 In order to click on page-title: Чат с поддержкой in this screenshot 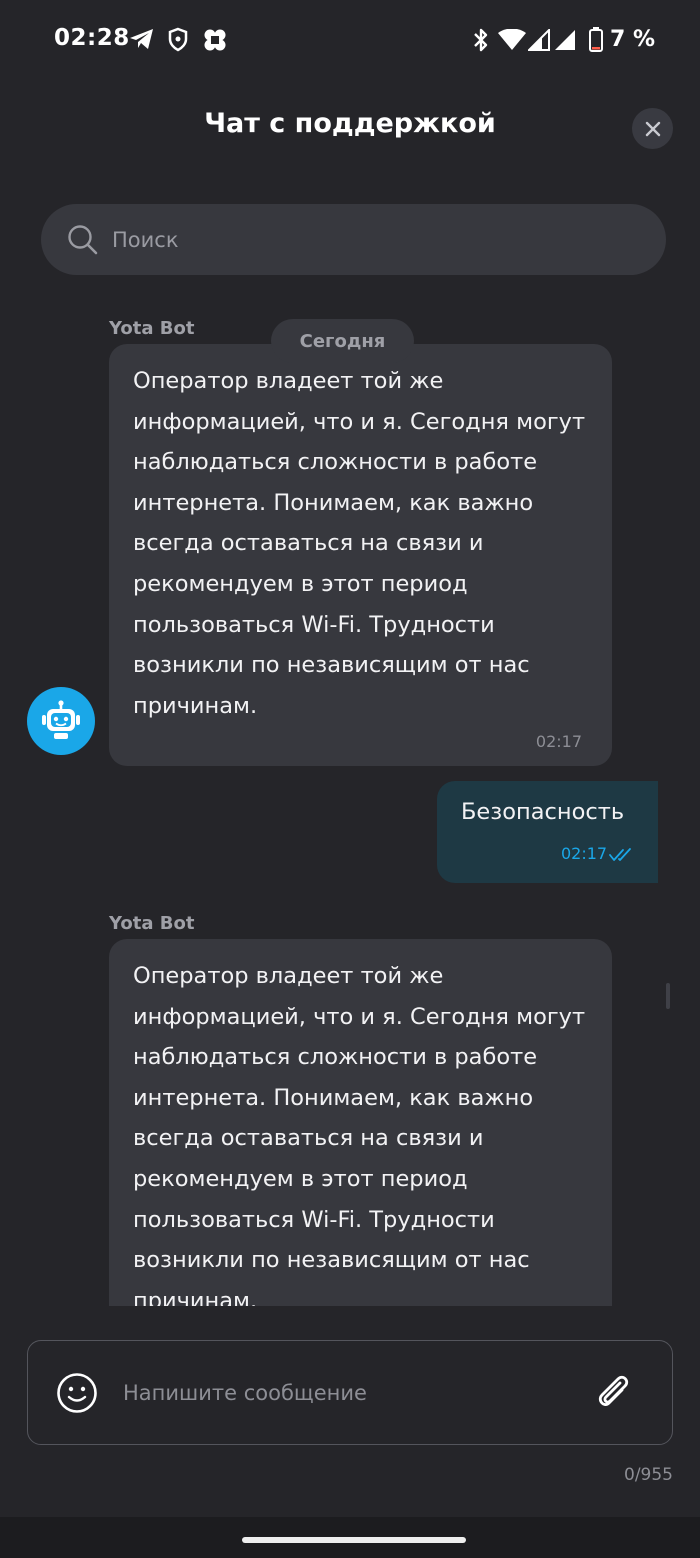, I will do `click(350, 123)`.